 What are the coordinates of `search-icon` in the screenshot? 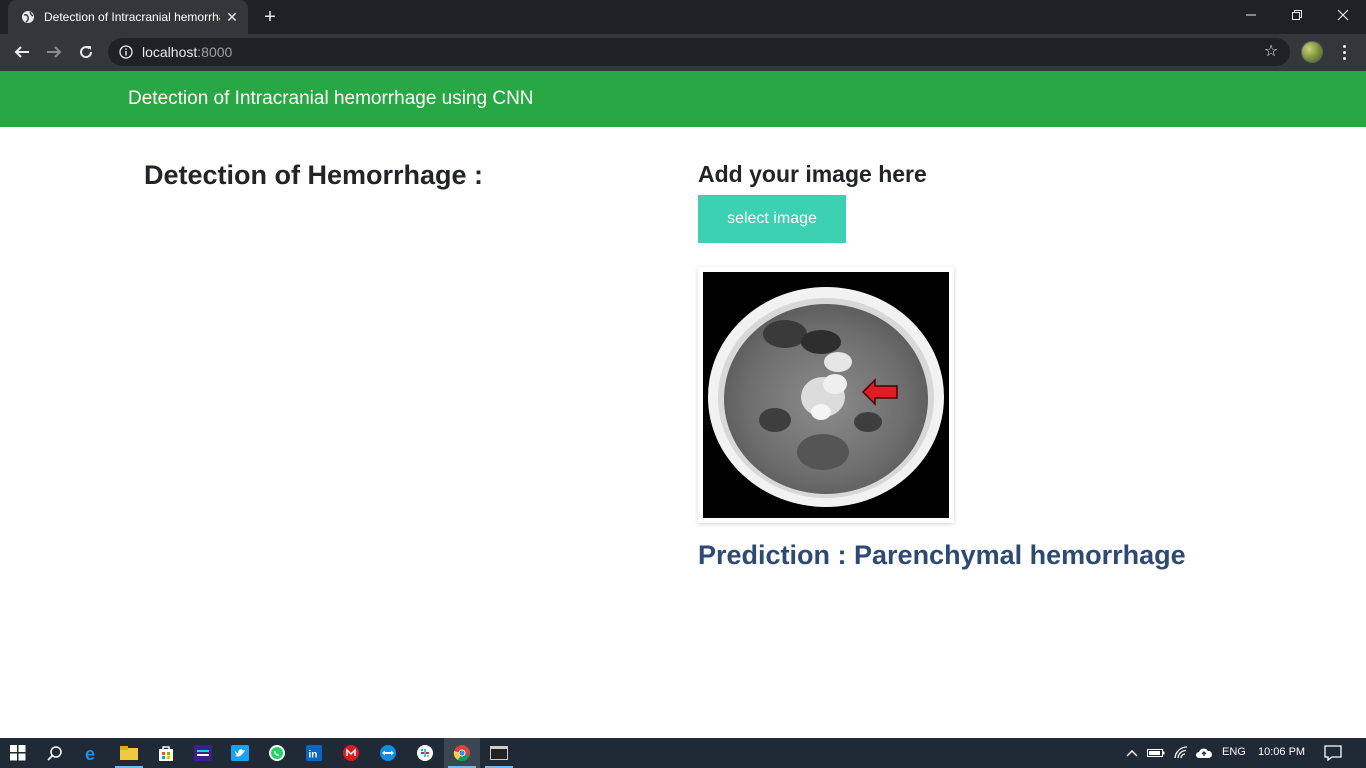 It's located at (55, 753).